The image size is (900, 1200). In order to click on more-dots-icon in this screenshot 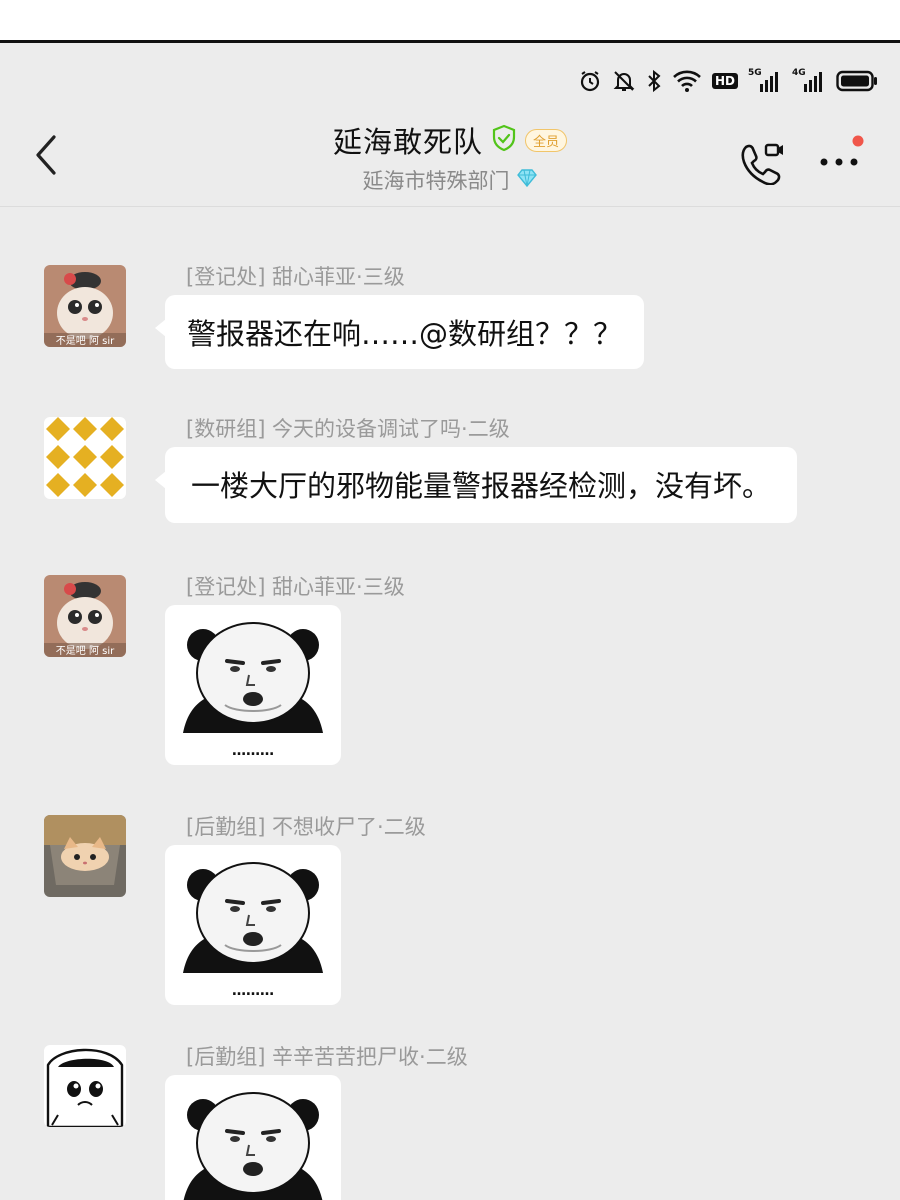, I will do `click(842, 150)`.